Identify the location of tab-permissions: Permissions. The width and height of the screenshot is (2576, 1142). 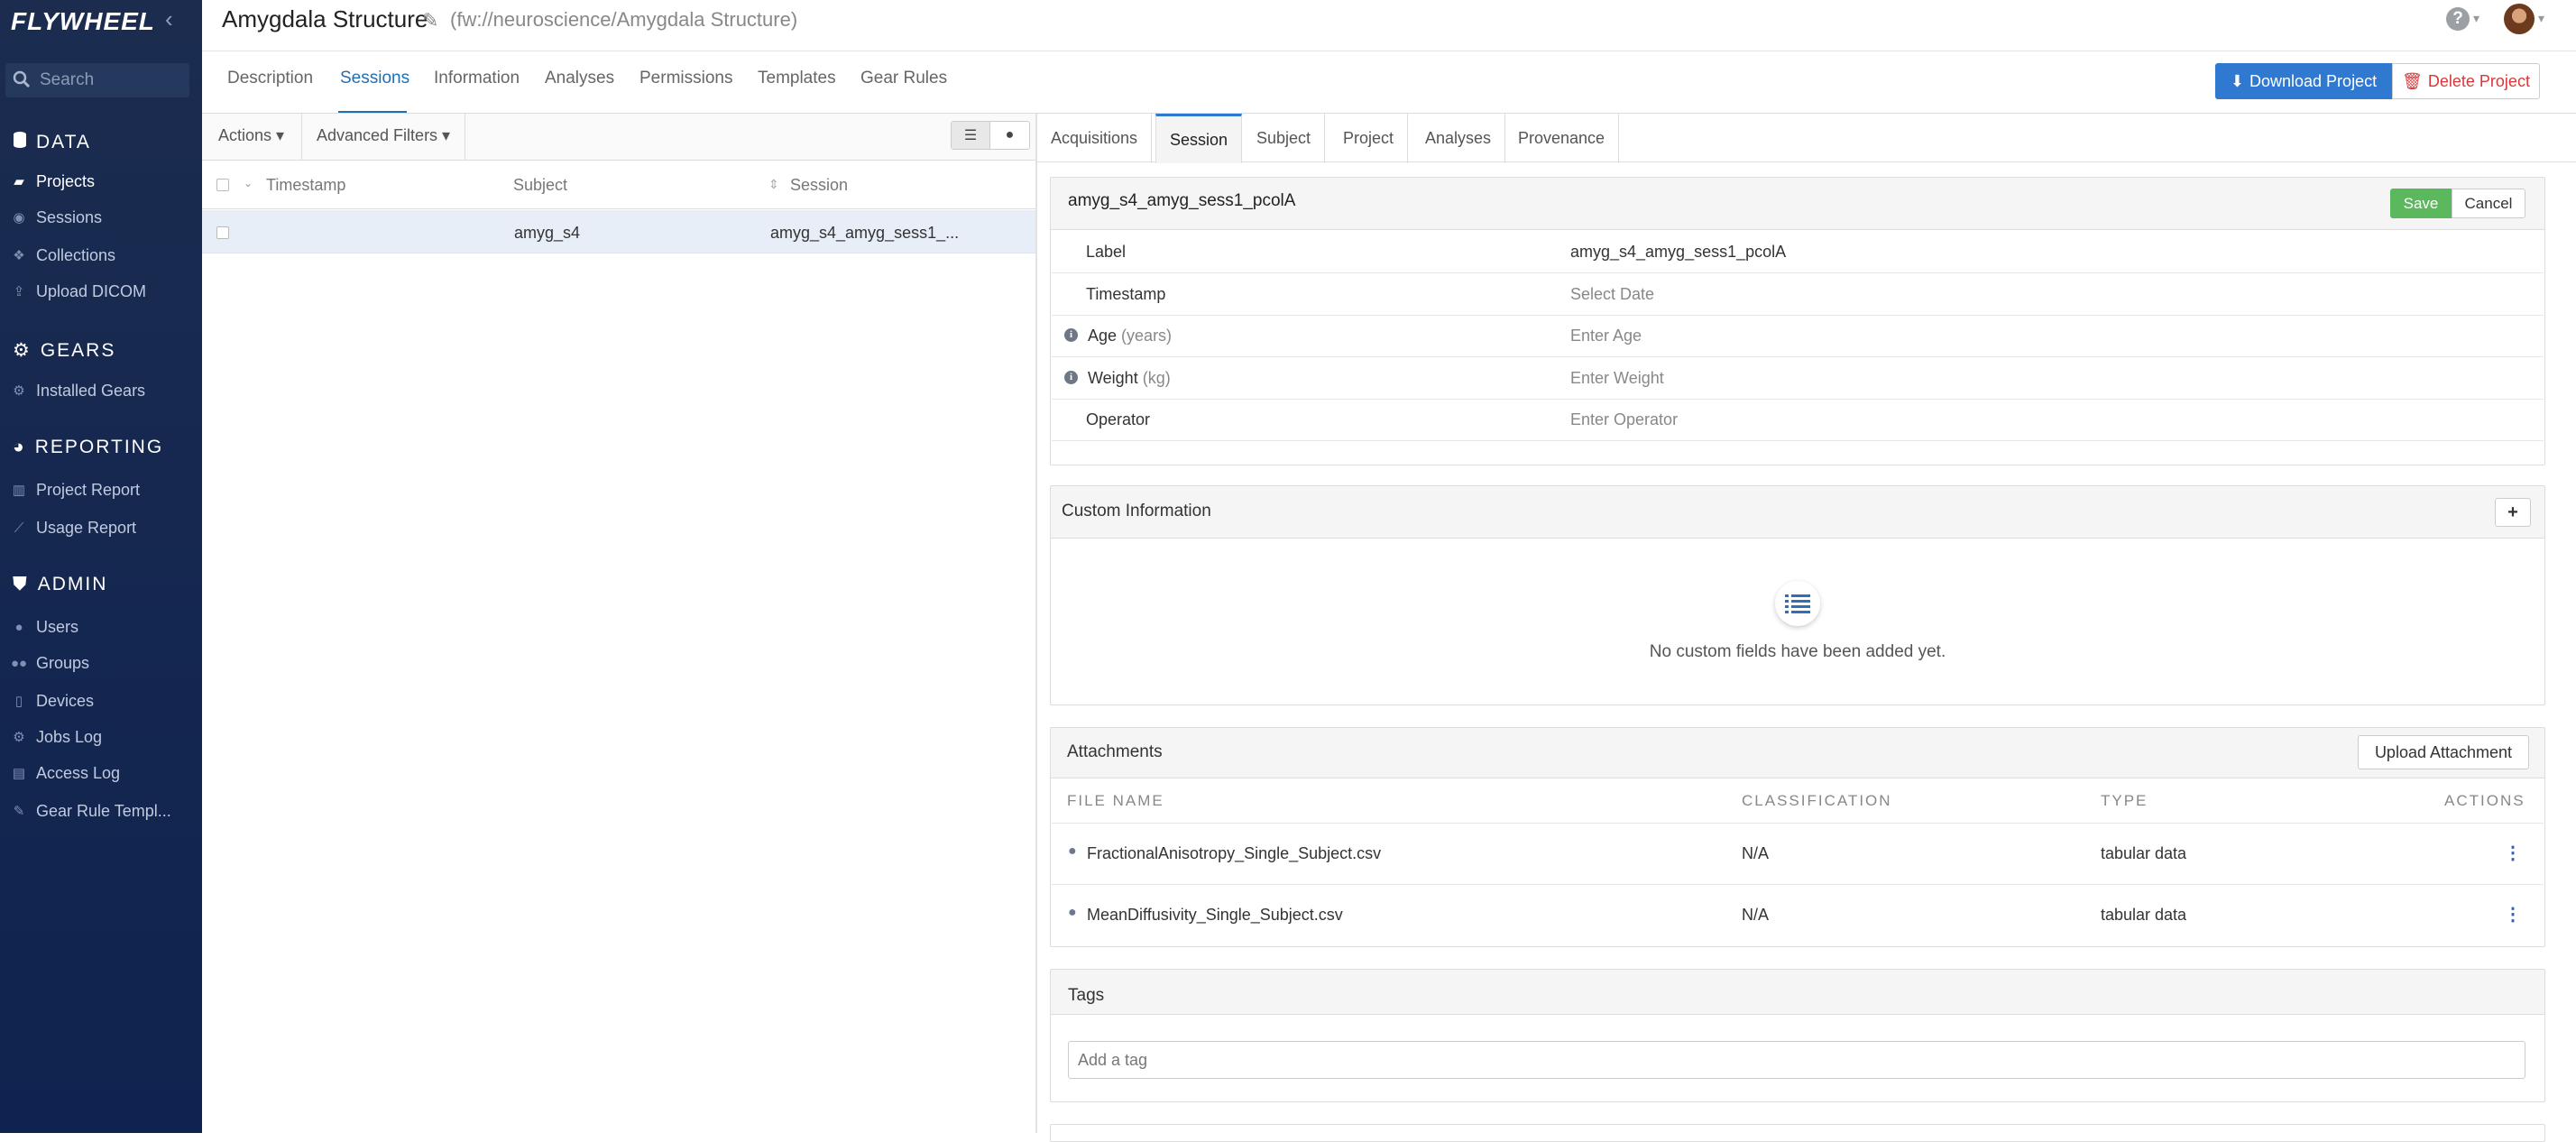
(685, 78).